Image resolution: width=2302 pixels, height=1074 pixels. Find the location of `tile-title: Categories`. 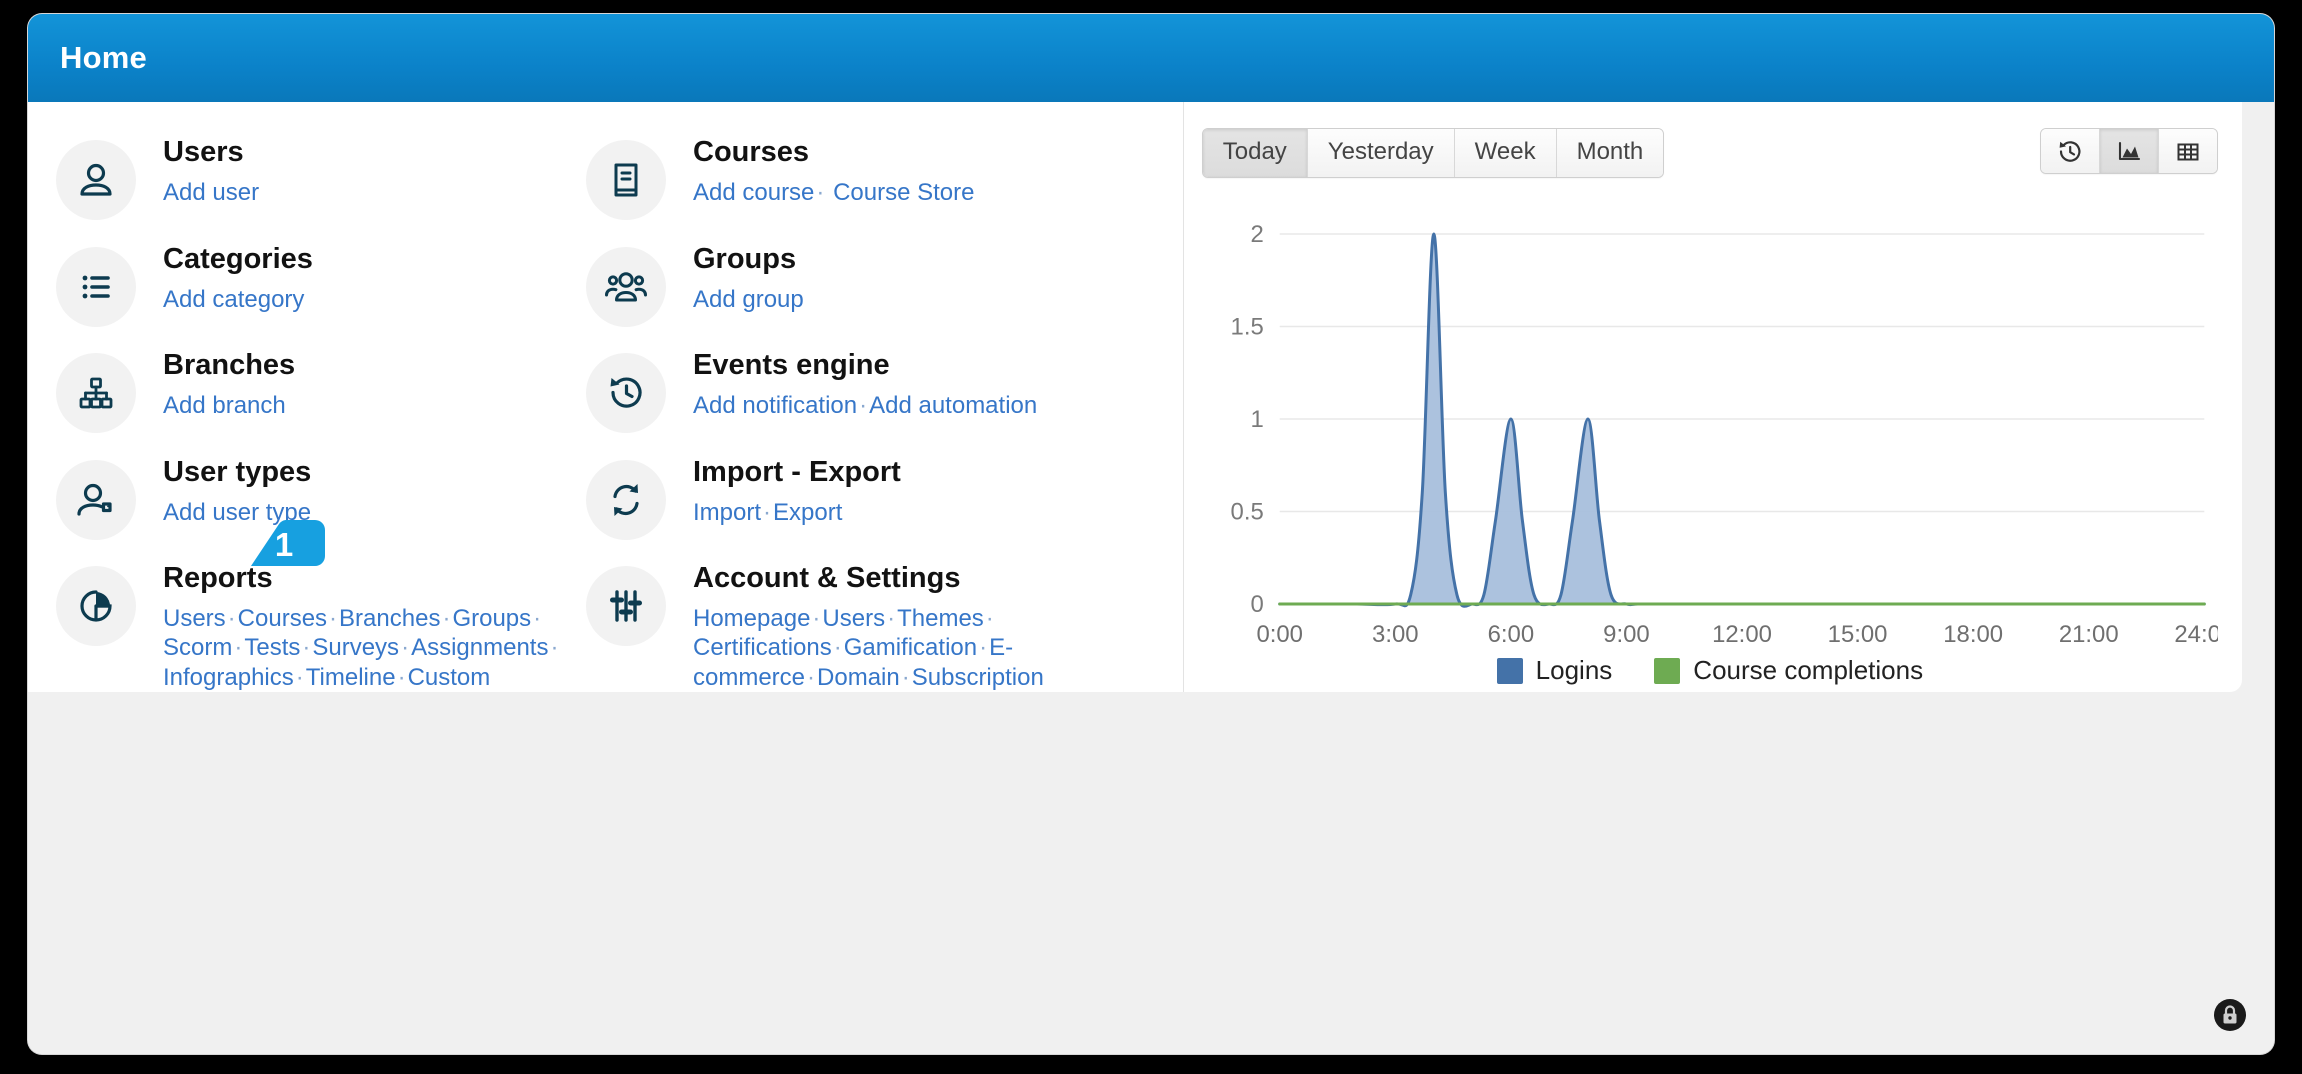

tile-title: Categories is located at coordinates (238, 258).